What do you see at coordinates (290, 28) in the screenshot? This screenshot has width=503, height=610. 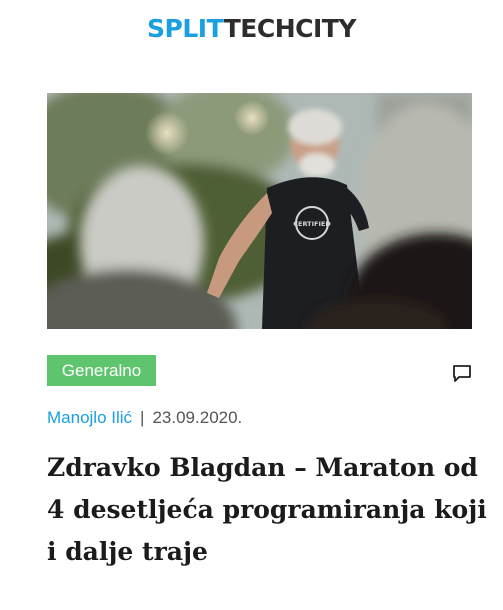 I see `logo-part-techcity: TECHCITY` at bounding box center [290, 28].